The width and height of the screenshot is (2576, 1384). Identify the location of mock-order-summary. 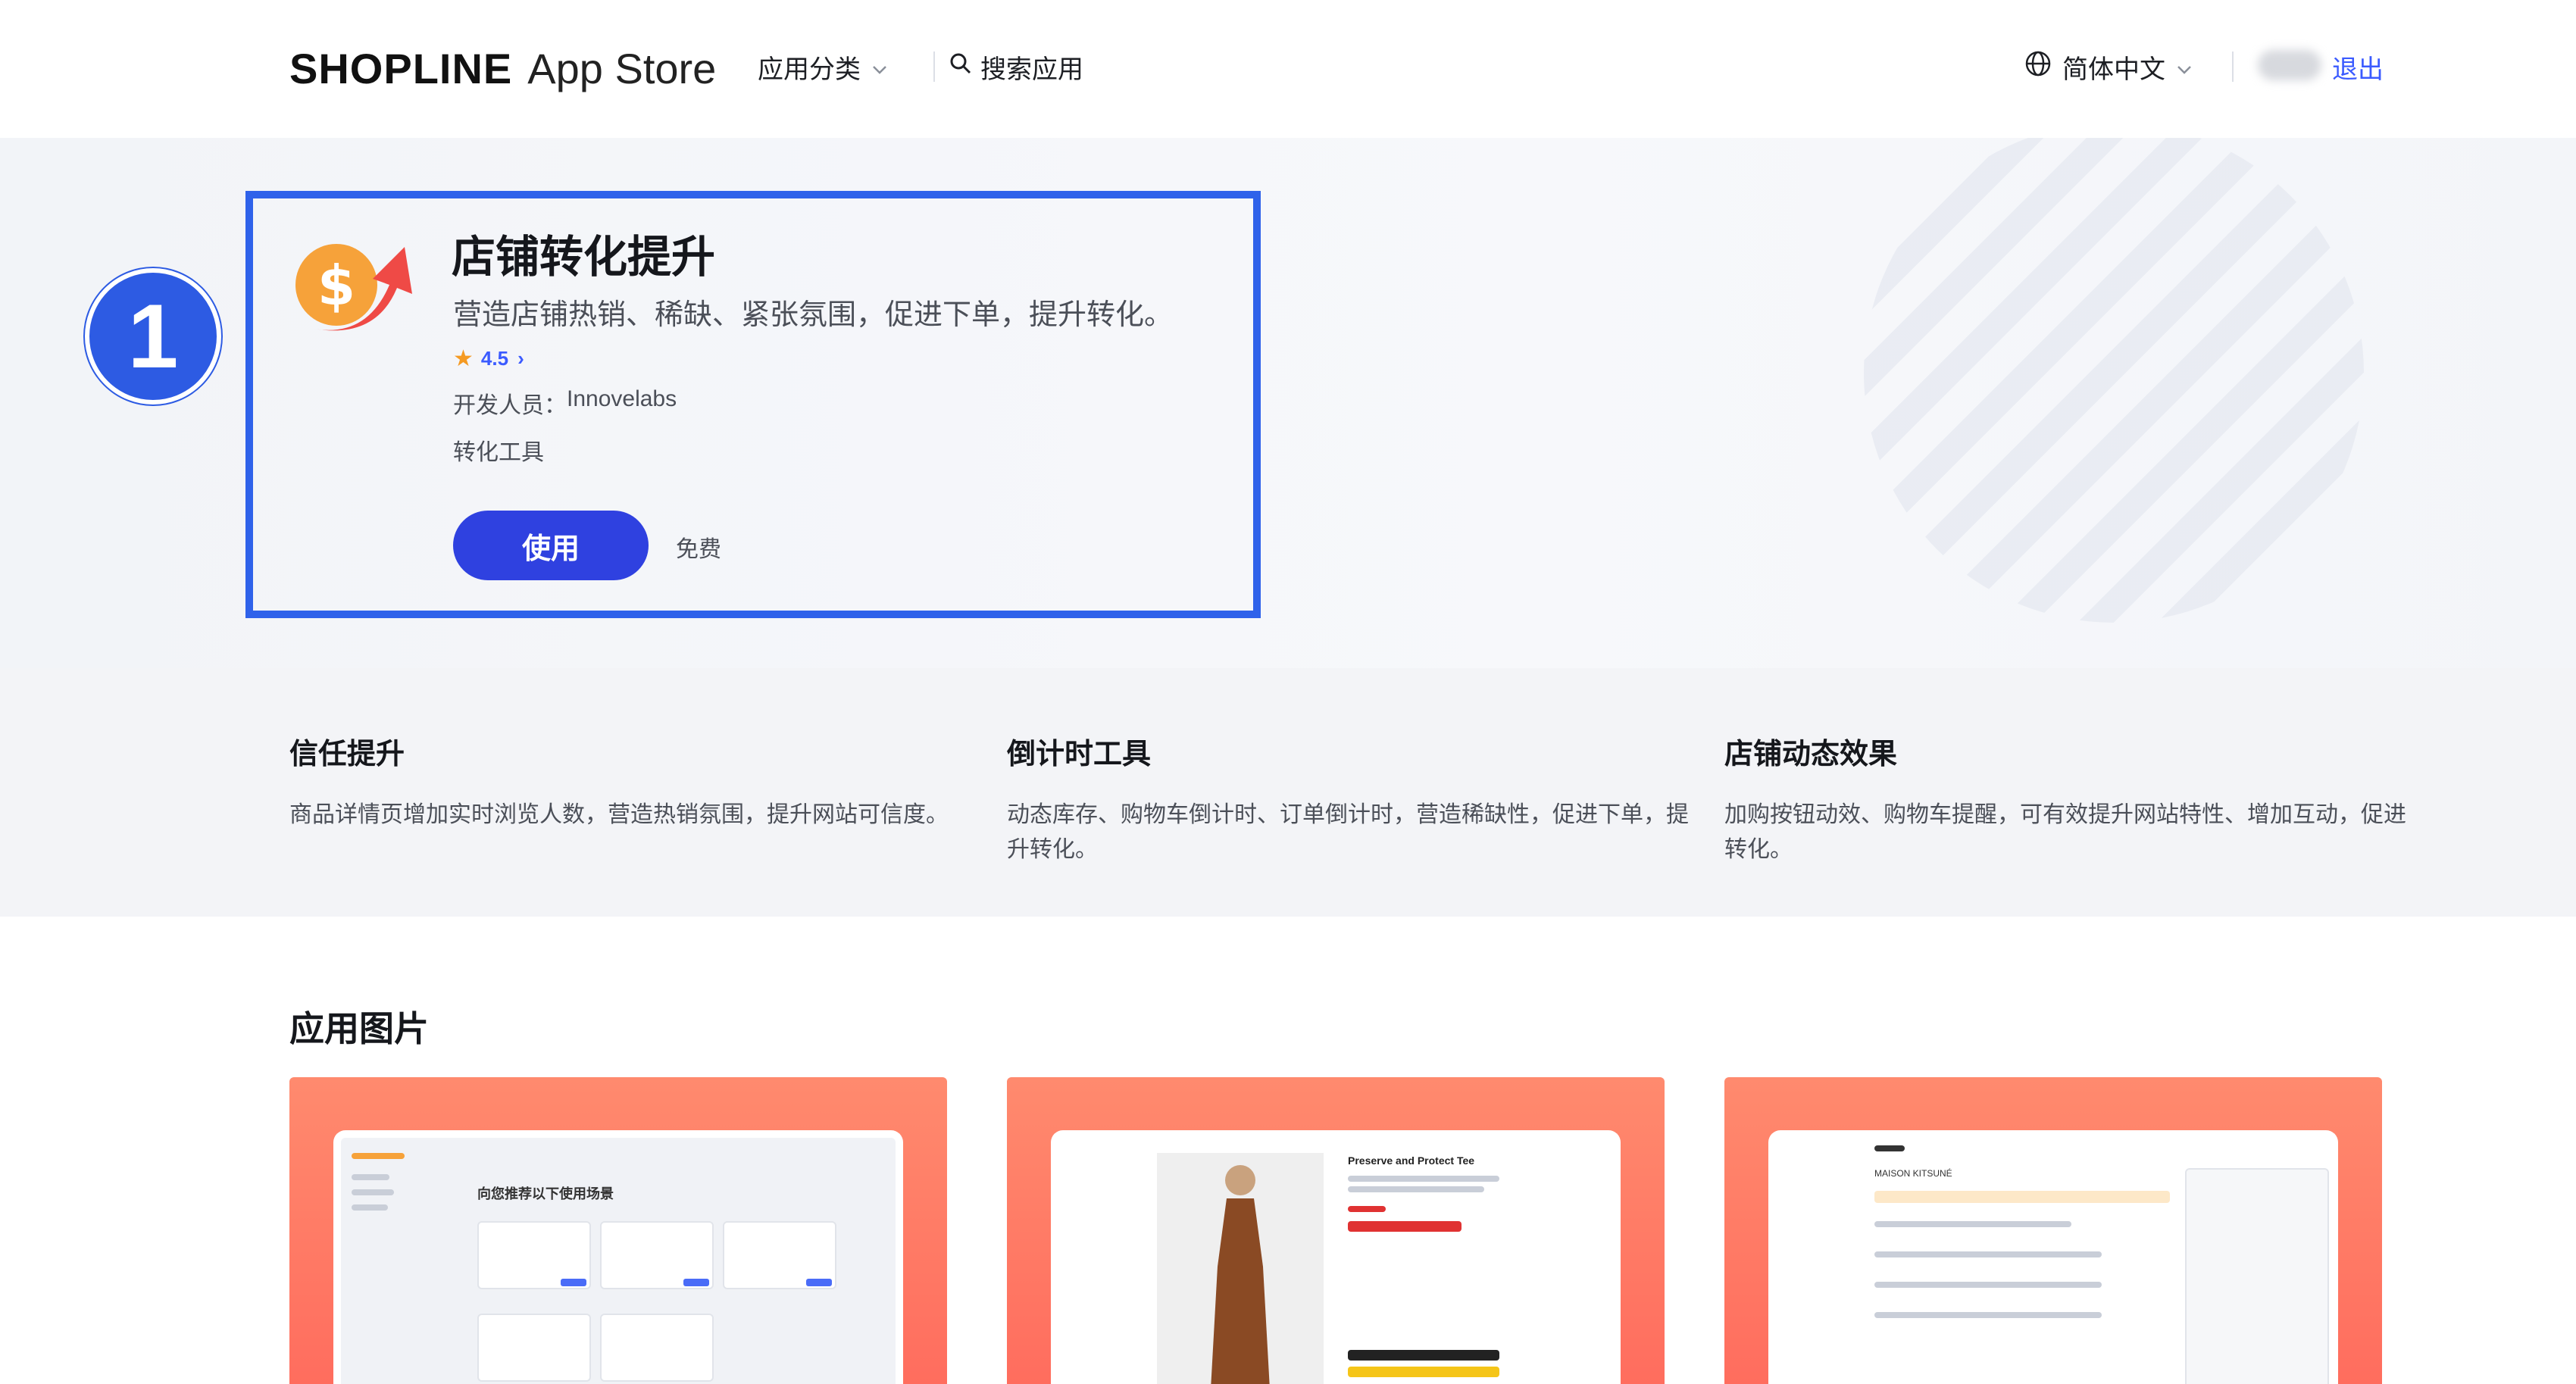
(2257, 1276).